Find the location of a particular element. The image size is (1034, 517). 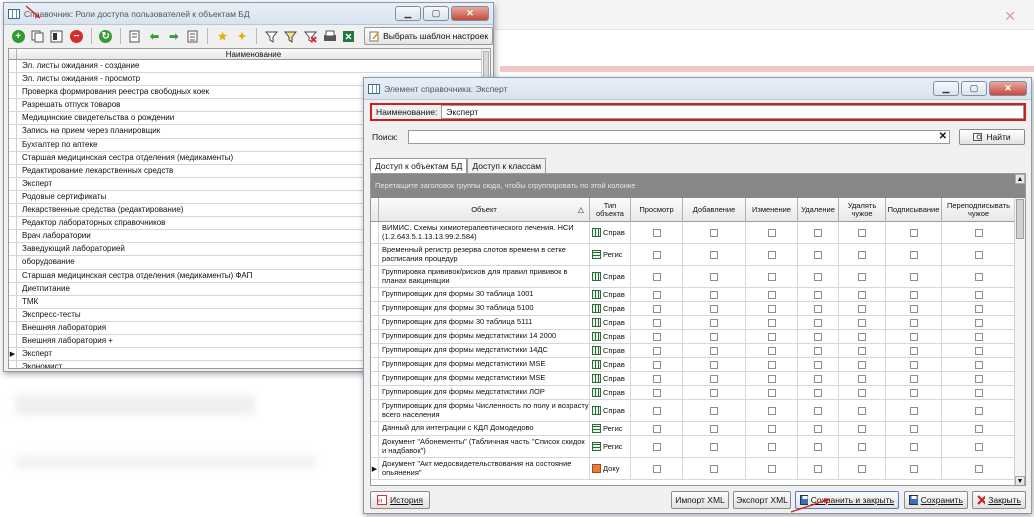

filter-clear-icon is located at coordinates (310, 36).